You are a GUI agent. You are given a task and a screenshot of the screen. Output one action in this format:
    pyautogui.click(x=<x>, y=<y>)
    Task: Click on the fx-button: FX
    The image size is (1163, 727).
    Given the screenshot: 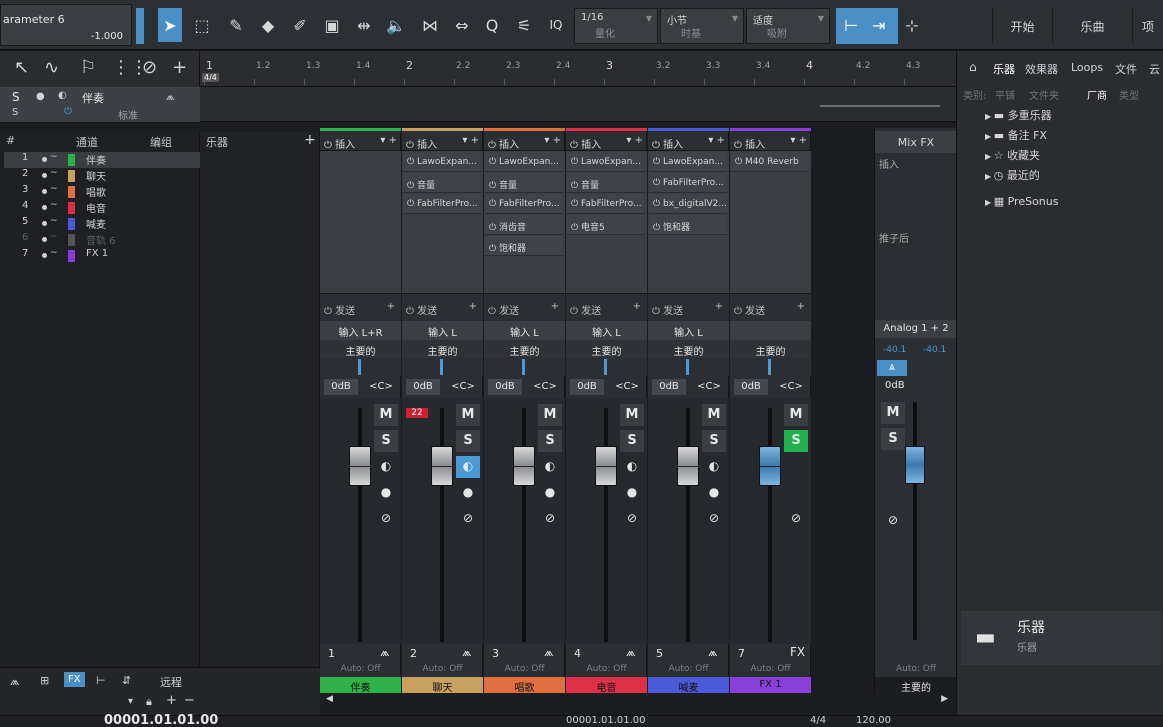 What is the action you would take?
    pyautogui.click(x=74, y=679)
    